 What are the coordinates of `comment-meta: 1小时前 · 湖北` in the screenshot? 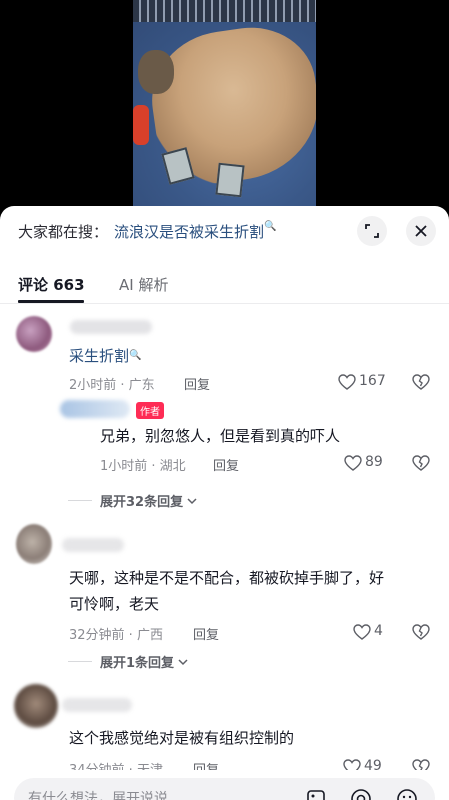 It's located at (143, 466).